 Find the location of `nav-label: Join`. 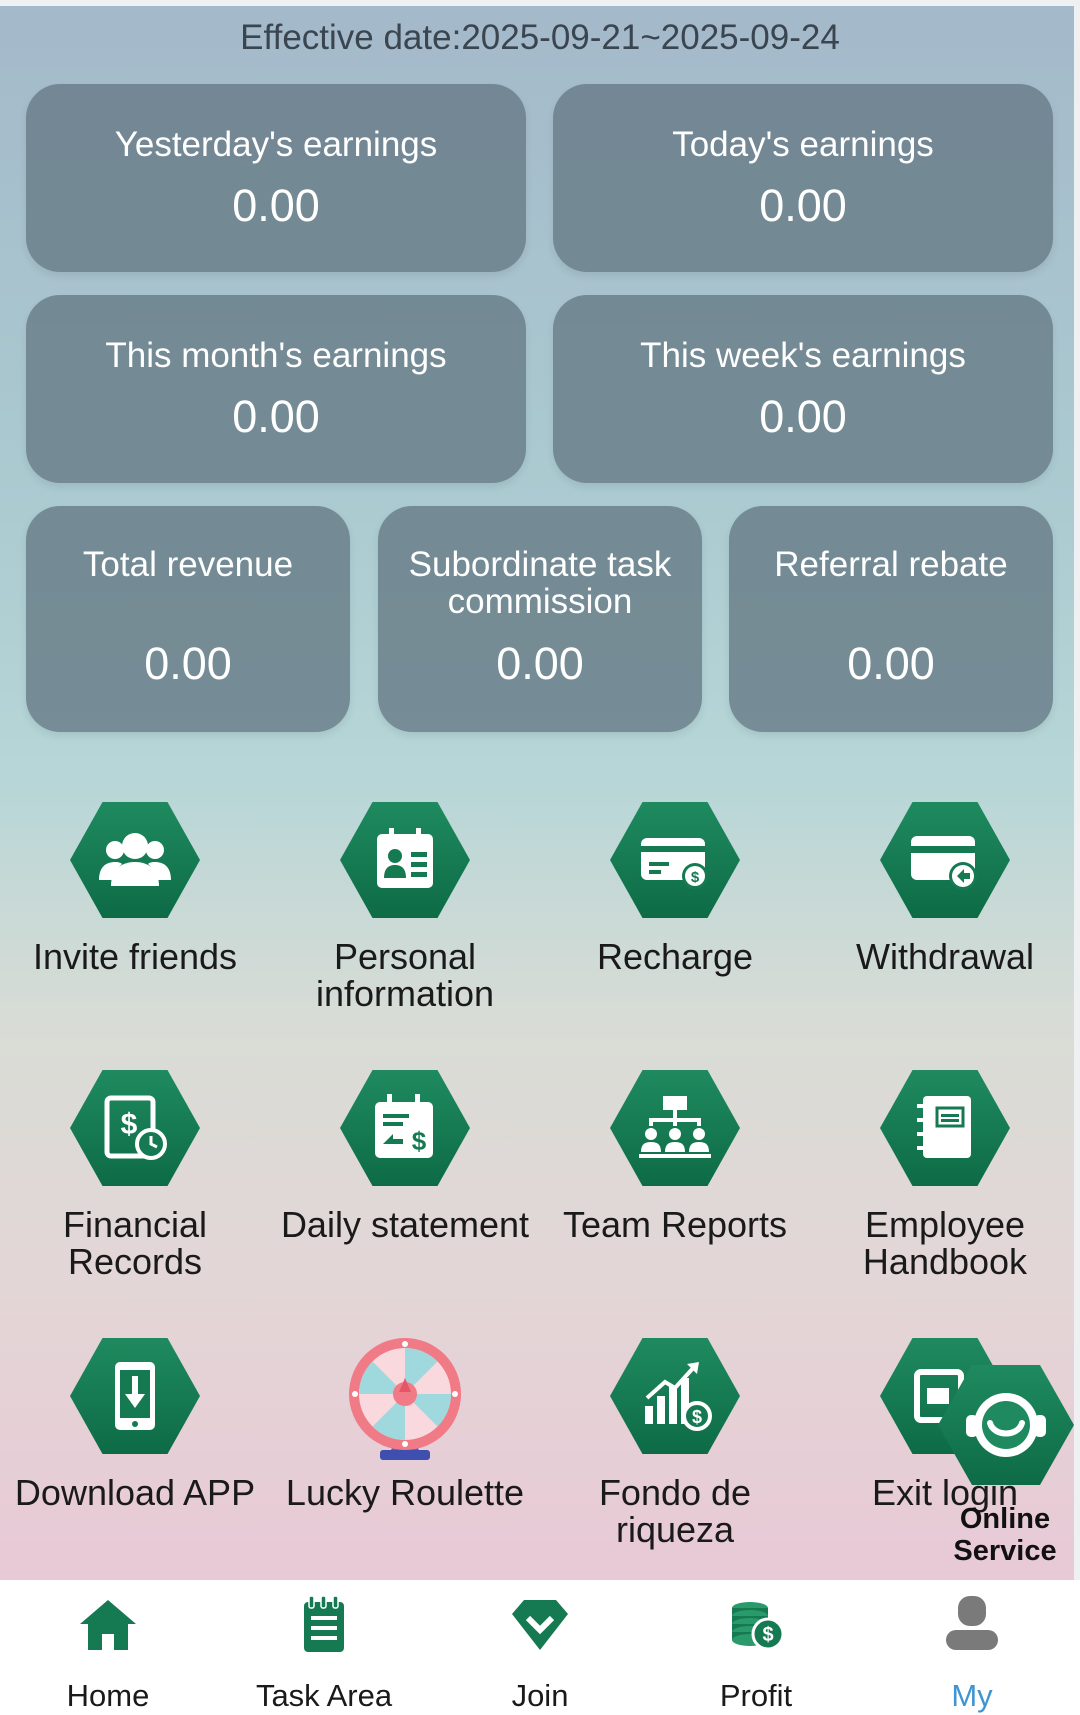

nav-label: Join is located at coordinates (540, 1695).